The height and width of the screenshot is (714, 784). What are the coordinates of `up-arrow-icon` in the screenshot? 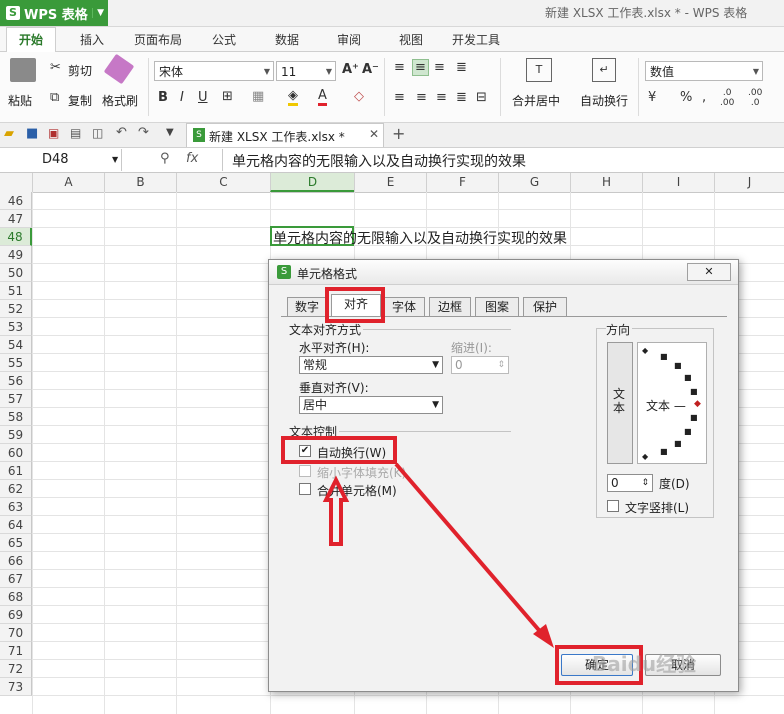 It's located at (336, 510).